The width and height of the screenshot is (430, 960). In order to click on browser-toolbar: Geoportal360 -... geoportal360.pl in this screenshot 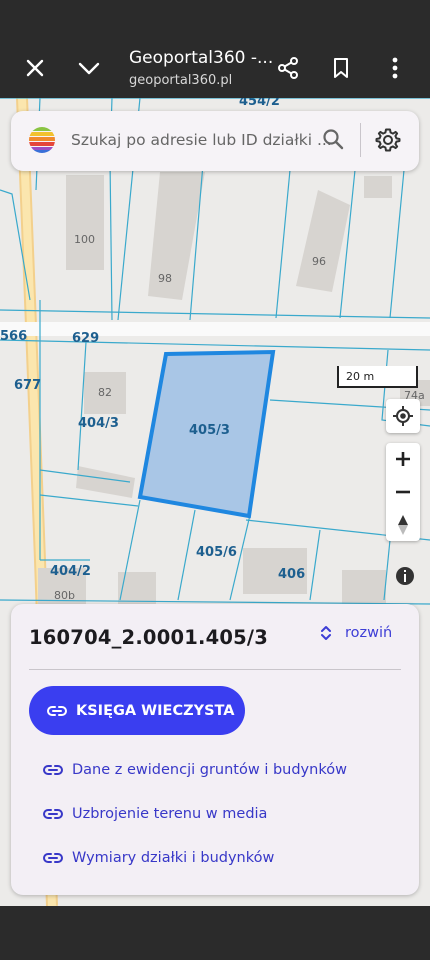, I will do `click(215, 67)`.